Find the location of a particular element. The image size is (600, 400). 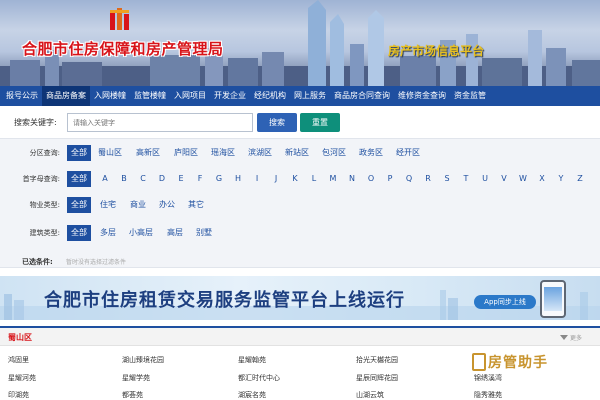

filter-row-property-type: 物业类型: 全部 住宅 商业 办公 其它 is located at coordinates (300, 205).